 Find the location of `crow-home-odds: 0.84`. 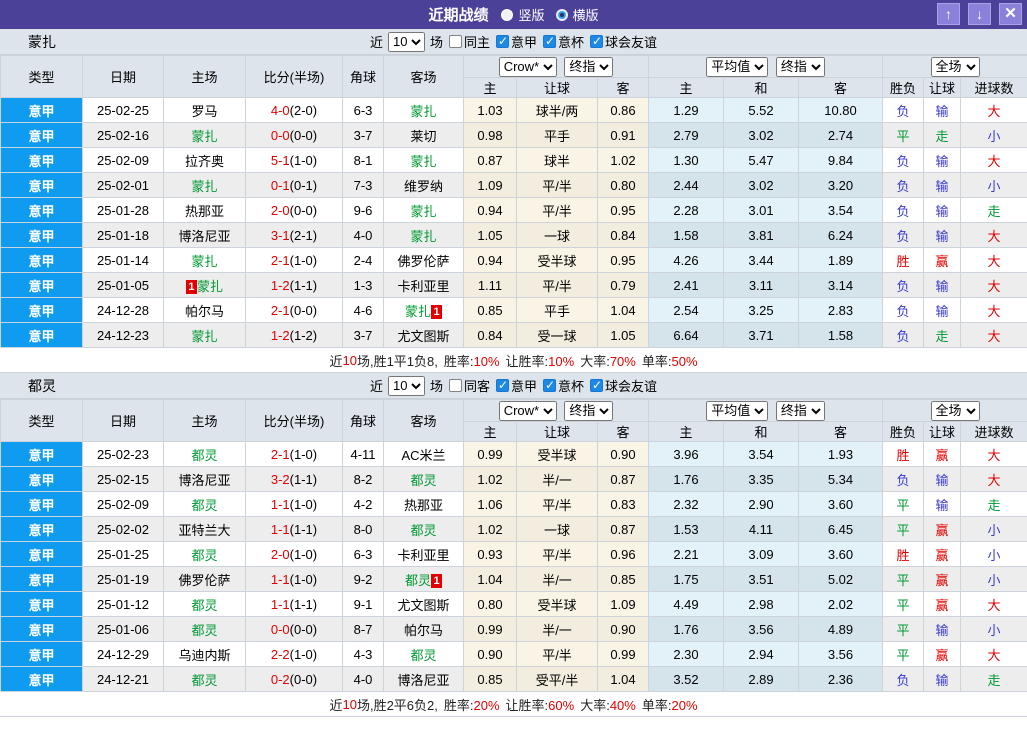

crow-home-odds: 0.84 is located at coordinates (490, 335).